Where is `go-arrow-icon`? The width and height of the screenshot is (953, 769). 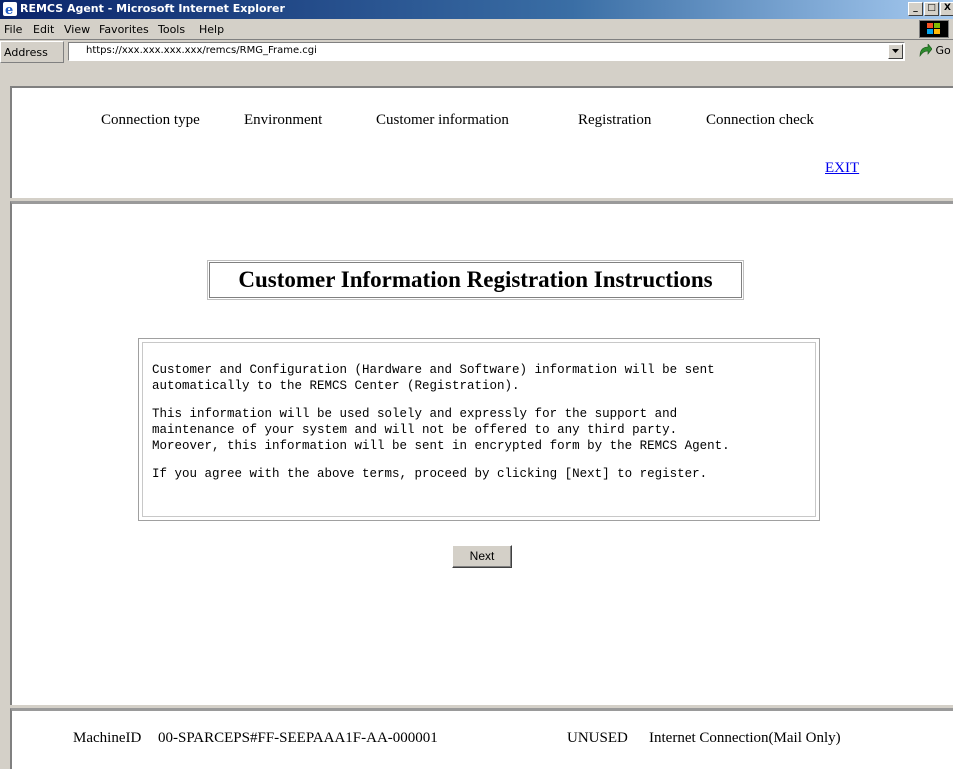
go-arrow-icon is located at coordinates (926, 50).